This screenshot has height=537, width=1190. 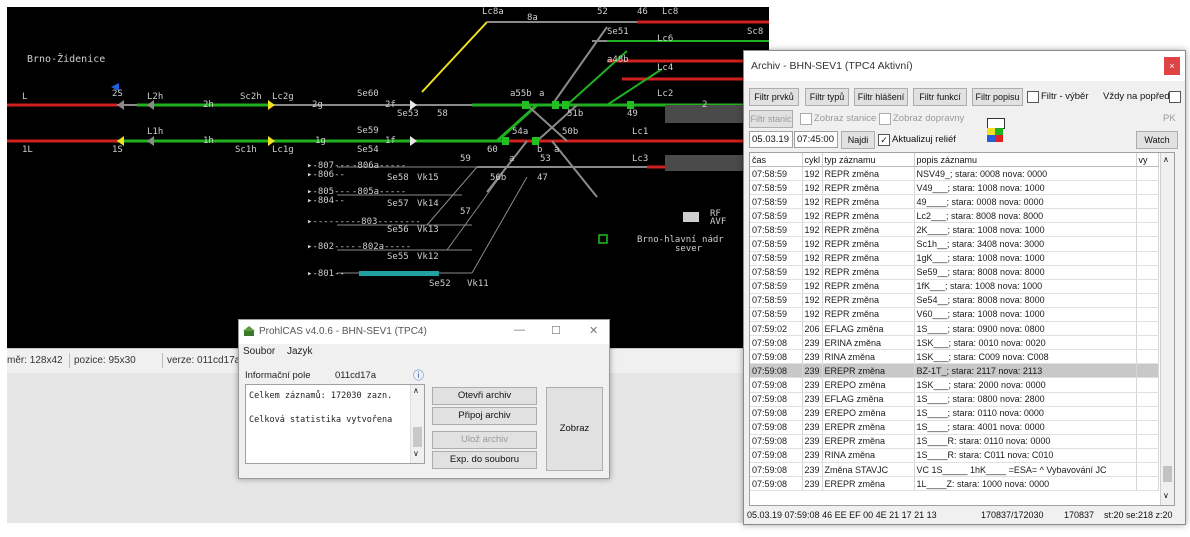 What do you see at coordinates (593, 330) in the screenshot?
I see `close-icon: ✕` at bounding box center [593, 330].